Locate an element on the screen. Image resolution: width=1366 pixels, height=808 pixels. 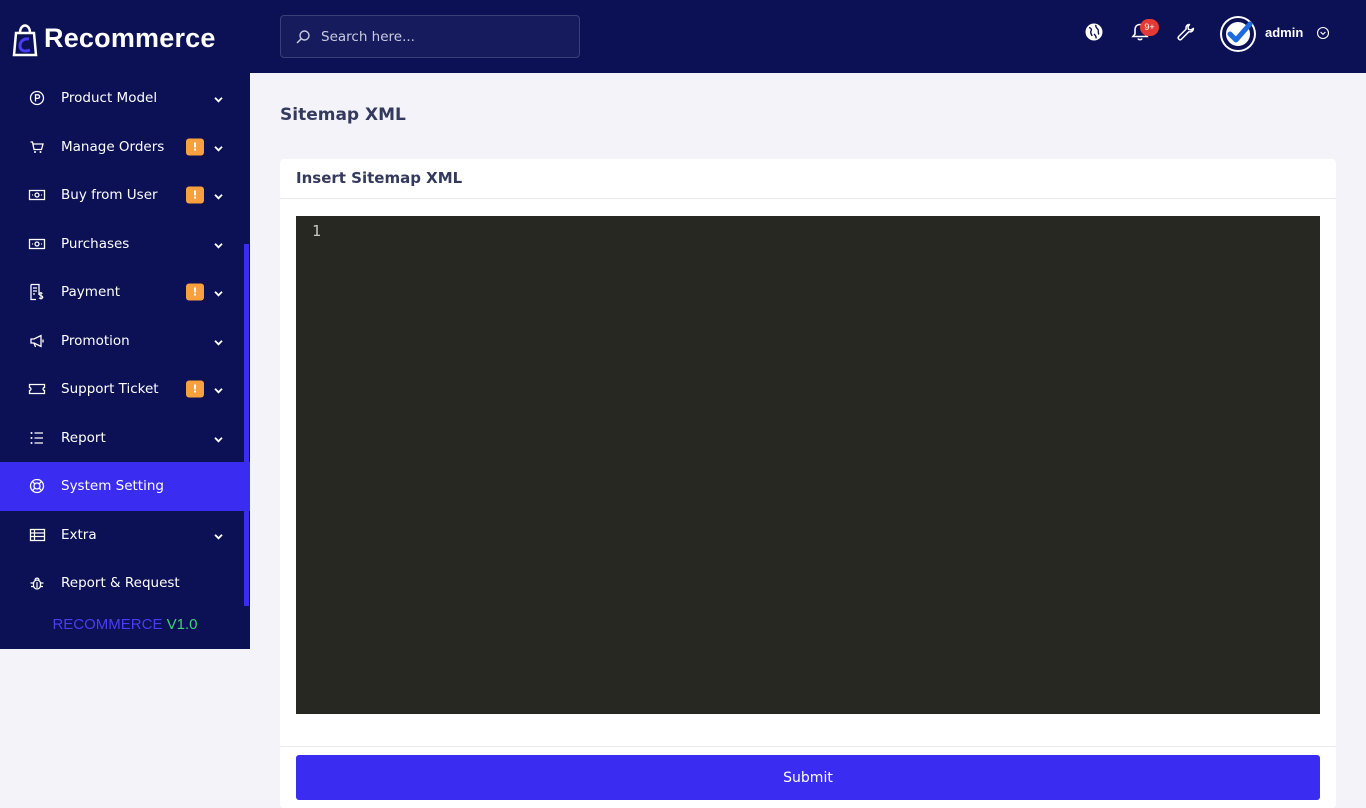
sidebar-item-label: Product Model is located at coordinates (109, 98).